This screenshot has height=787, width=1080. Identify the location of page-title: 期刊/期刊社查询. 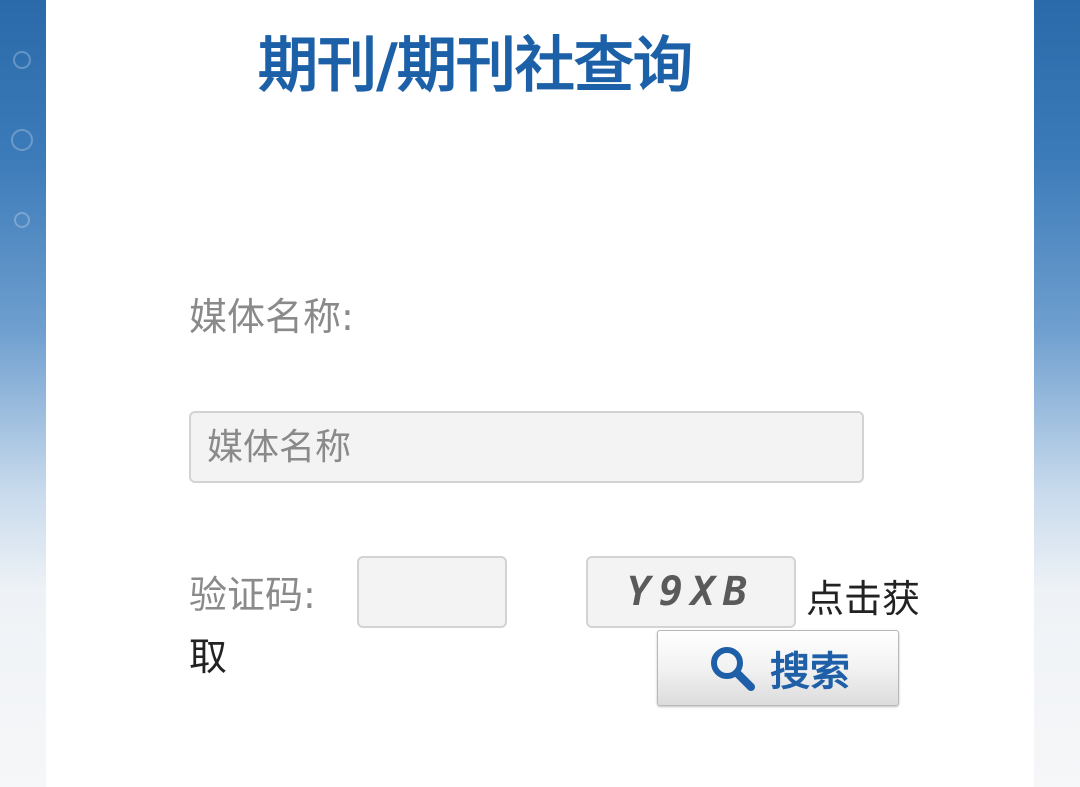
(475, 66).